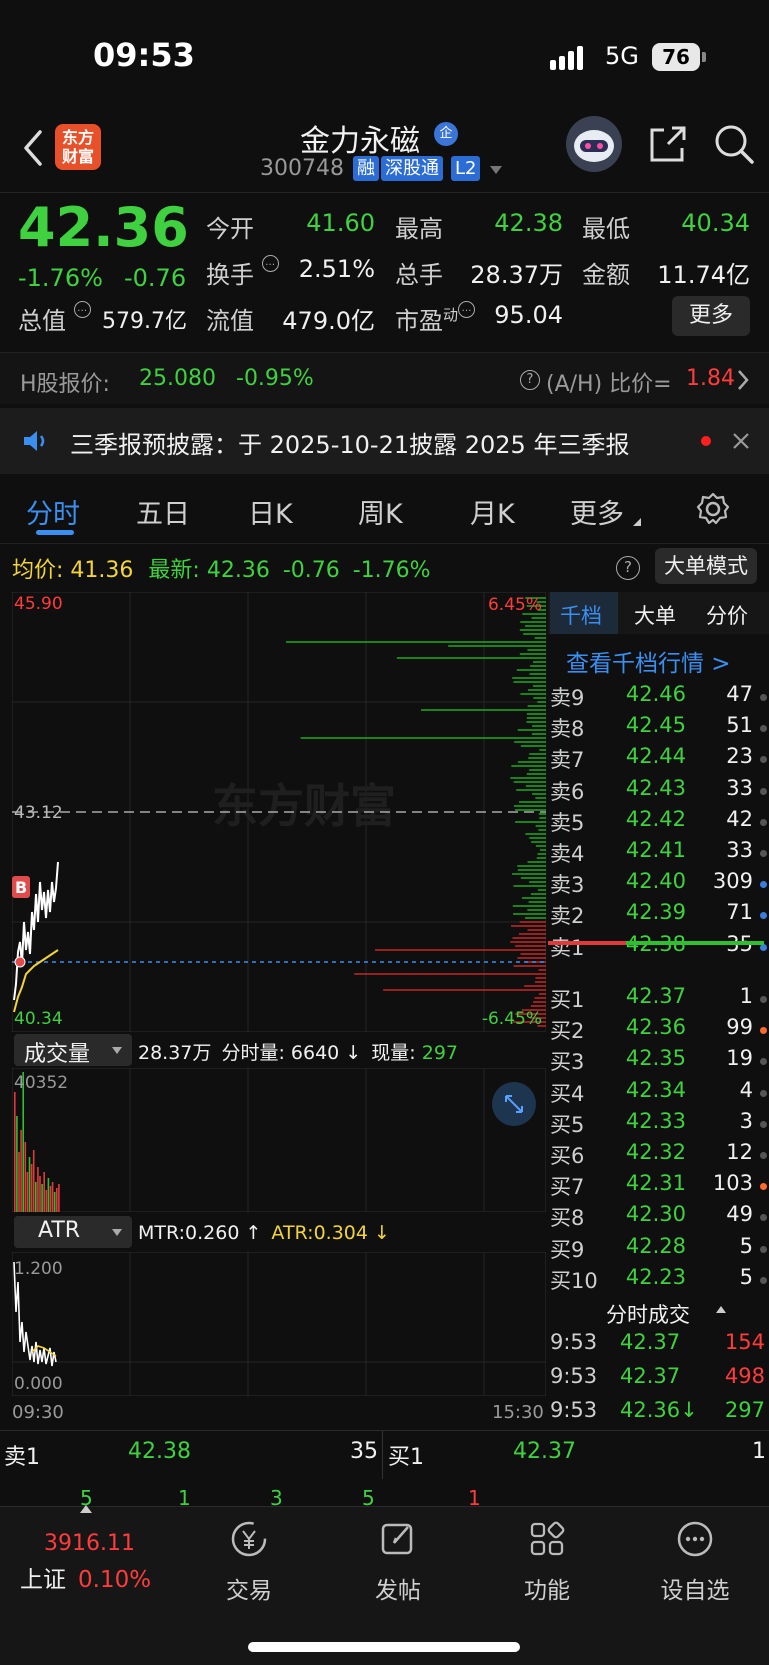 Image resolution: width=769 pixels, height=1665 pixels. What do you see at coordinates (597, 511) in the screenshot?
I see `tab-more: 更多` at bounding box center [597, 511].